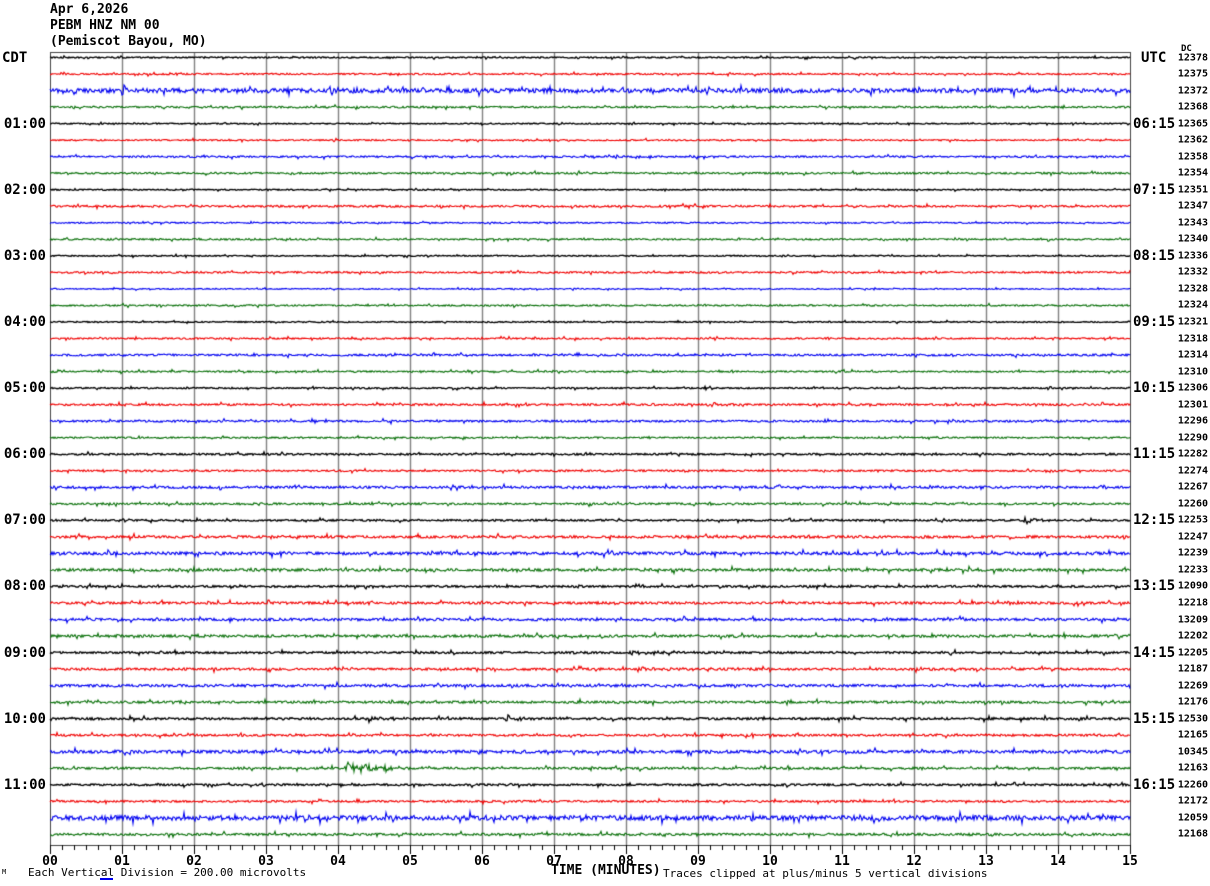 The width and height of the screenshot is (1210, 886). I want to click on x-tick-label: 06, so click(482, 861).